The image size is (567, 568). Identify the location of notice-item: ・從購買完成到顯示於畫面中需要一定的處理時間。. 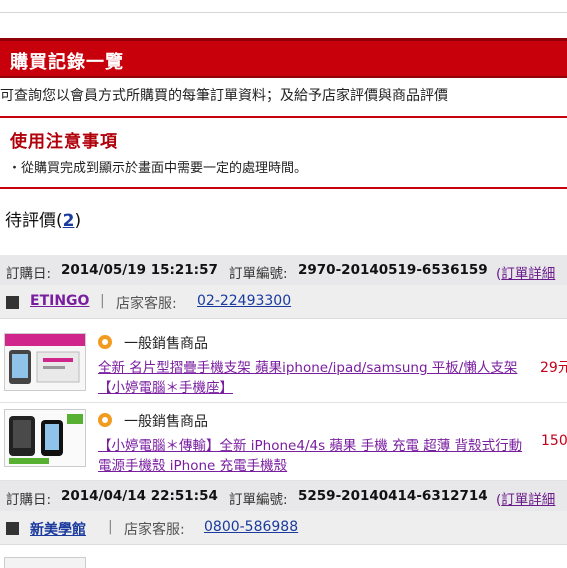
(158, 168).